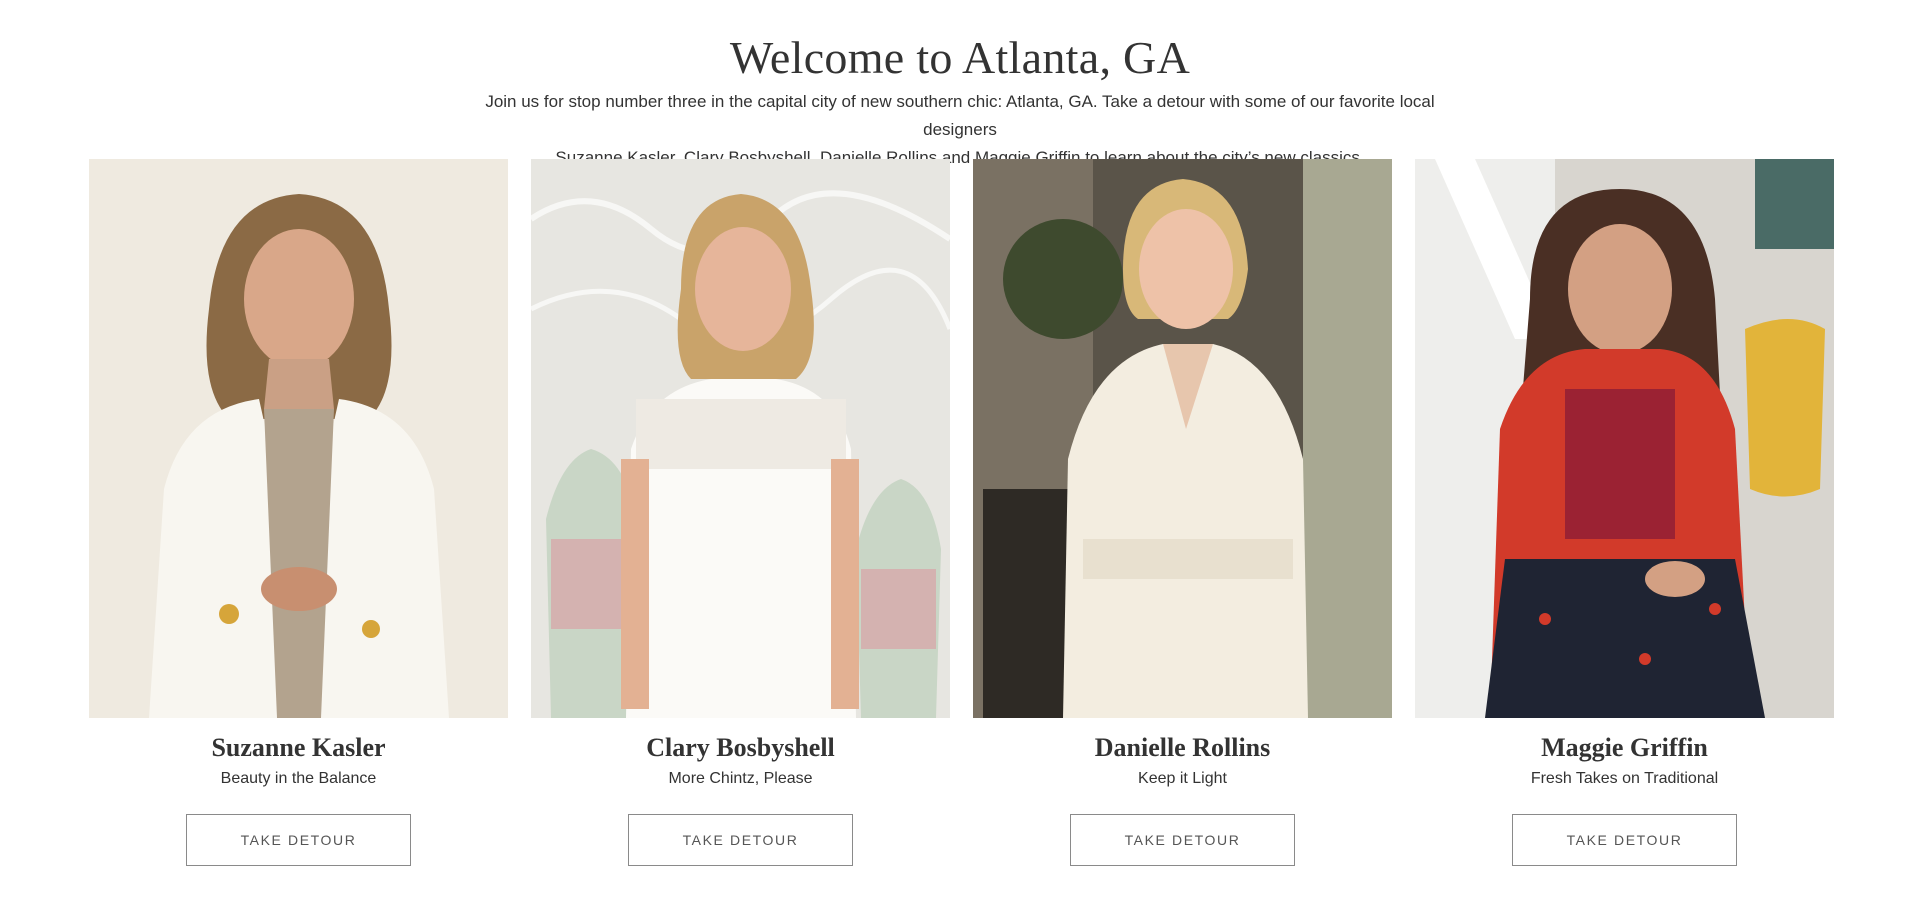  What do you see at coordinates (1182, 778) in the screenshot?
I see `designer-tagline: Keep it Light` at bounding box center [1182, 778].